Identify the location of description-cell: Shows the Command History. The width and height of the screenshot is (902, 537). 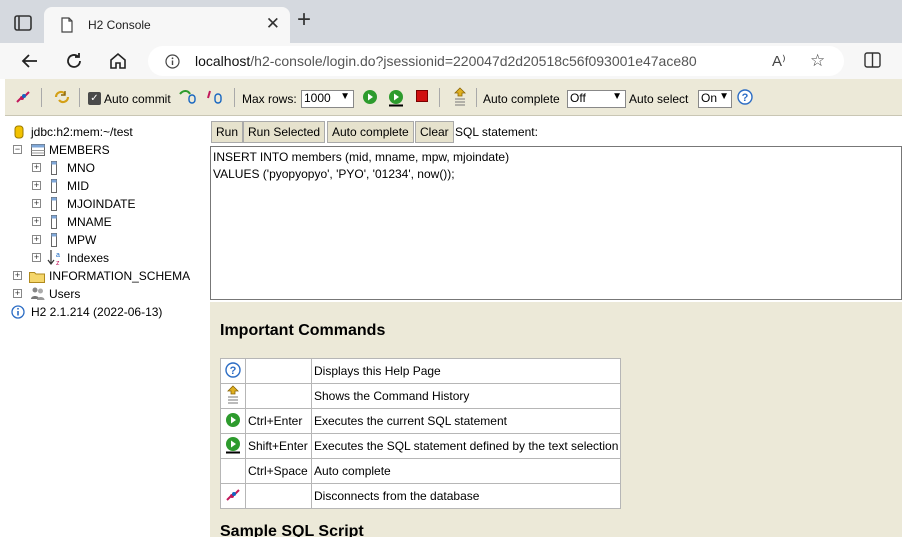
(466, 396).